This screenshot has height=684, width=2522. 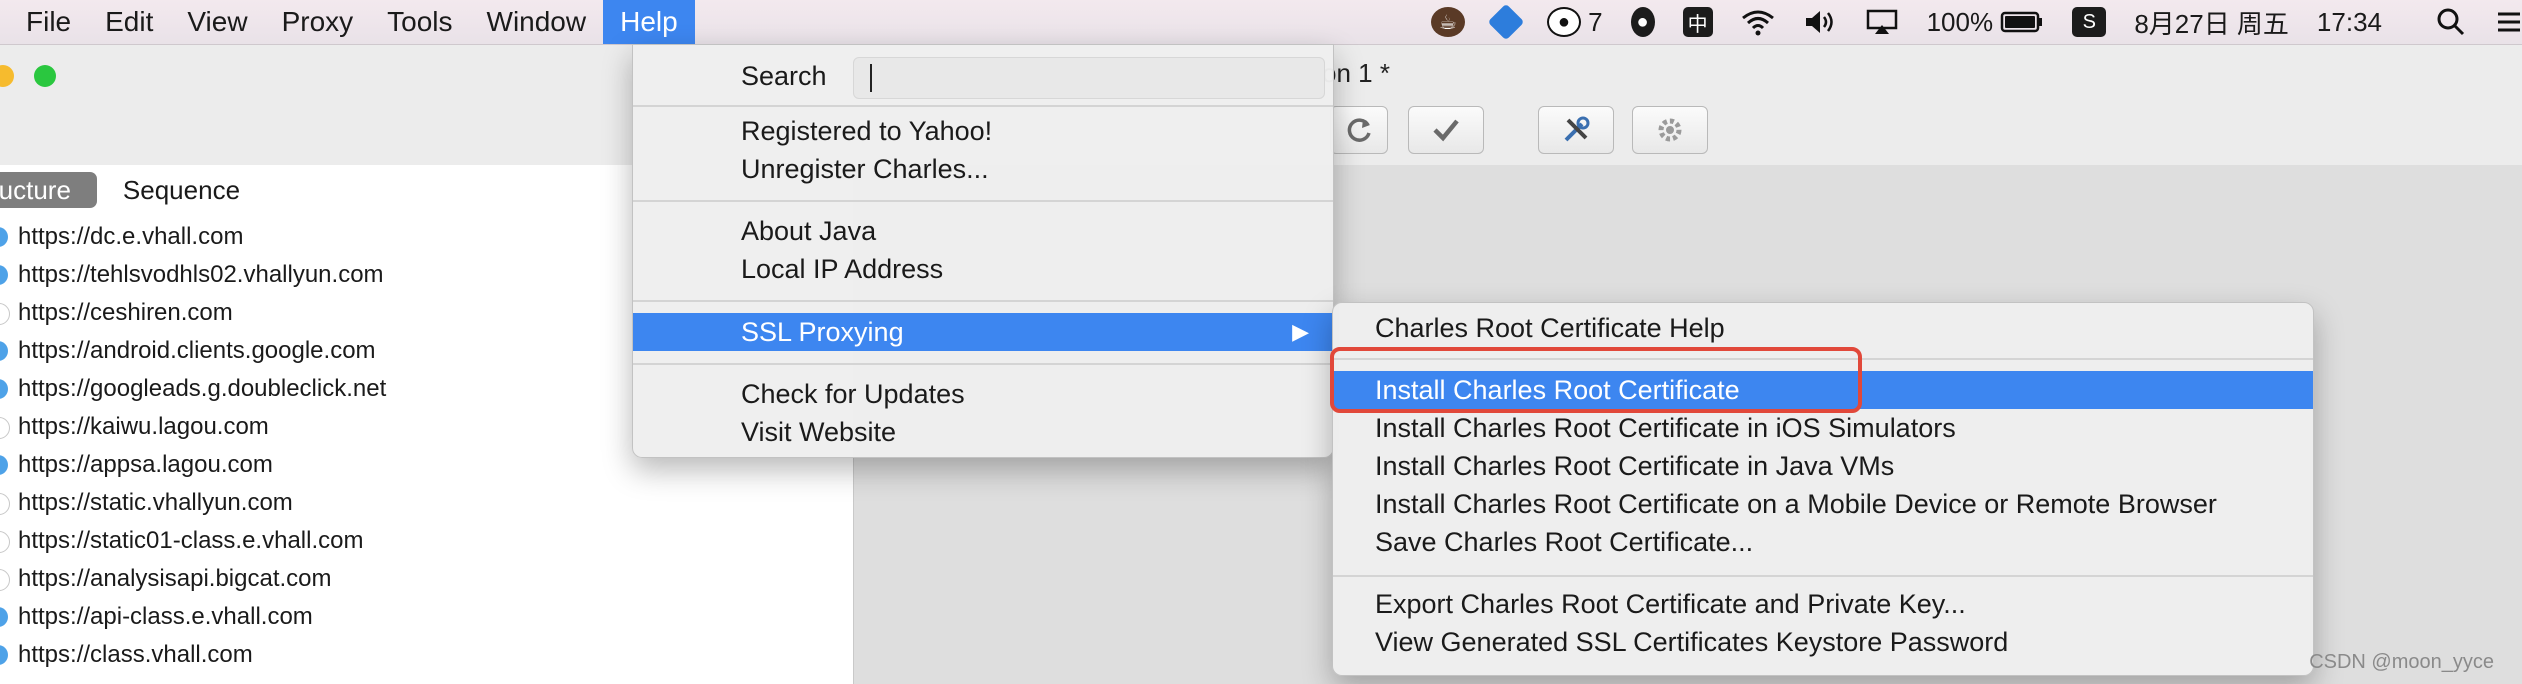 What do you see at coordinates (125, 312) in the screenshot?
I see `host-url: https://ceshiren.com` at bounding box center [125, 312].